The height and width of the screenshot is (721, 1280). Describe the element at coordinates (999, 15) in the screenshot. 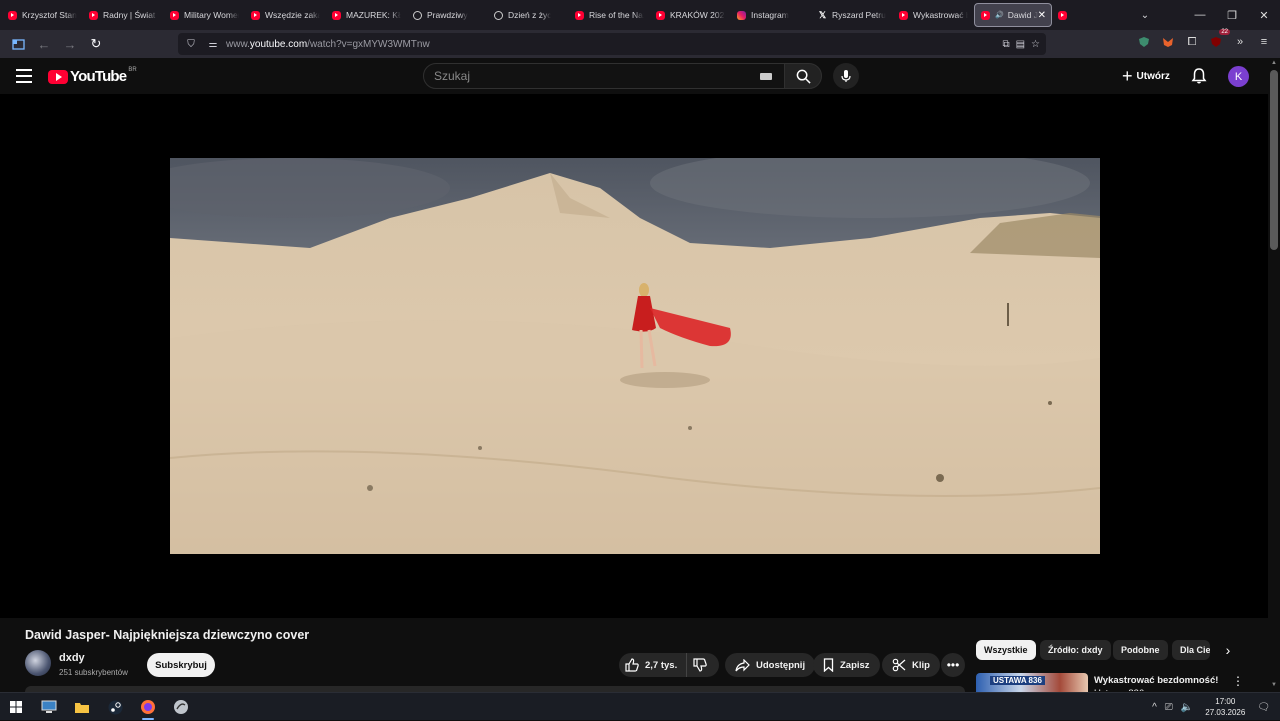

I see `tab-audio-icon: 🔊` at that location.